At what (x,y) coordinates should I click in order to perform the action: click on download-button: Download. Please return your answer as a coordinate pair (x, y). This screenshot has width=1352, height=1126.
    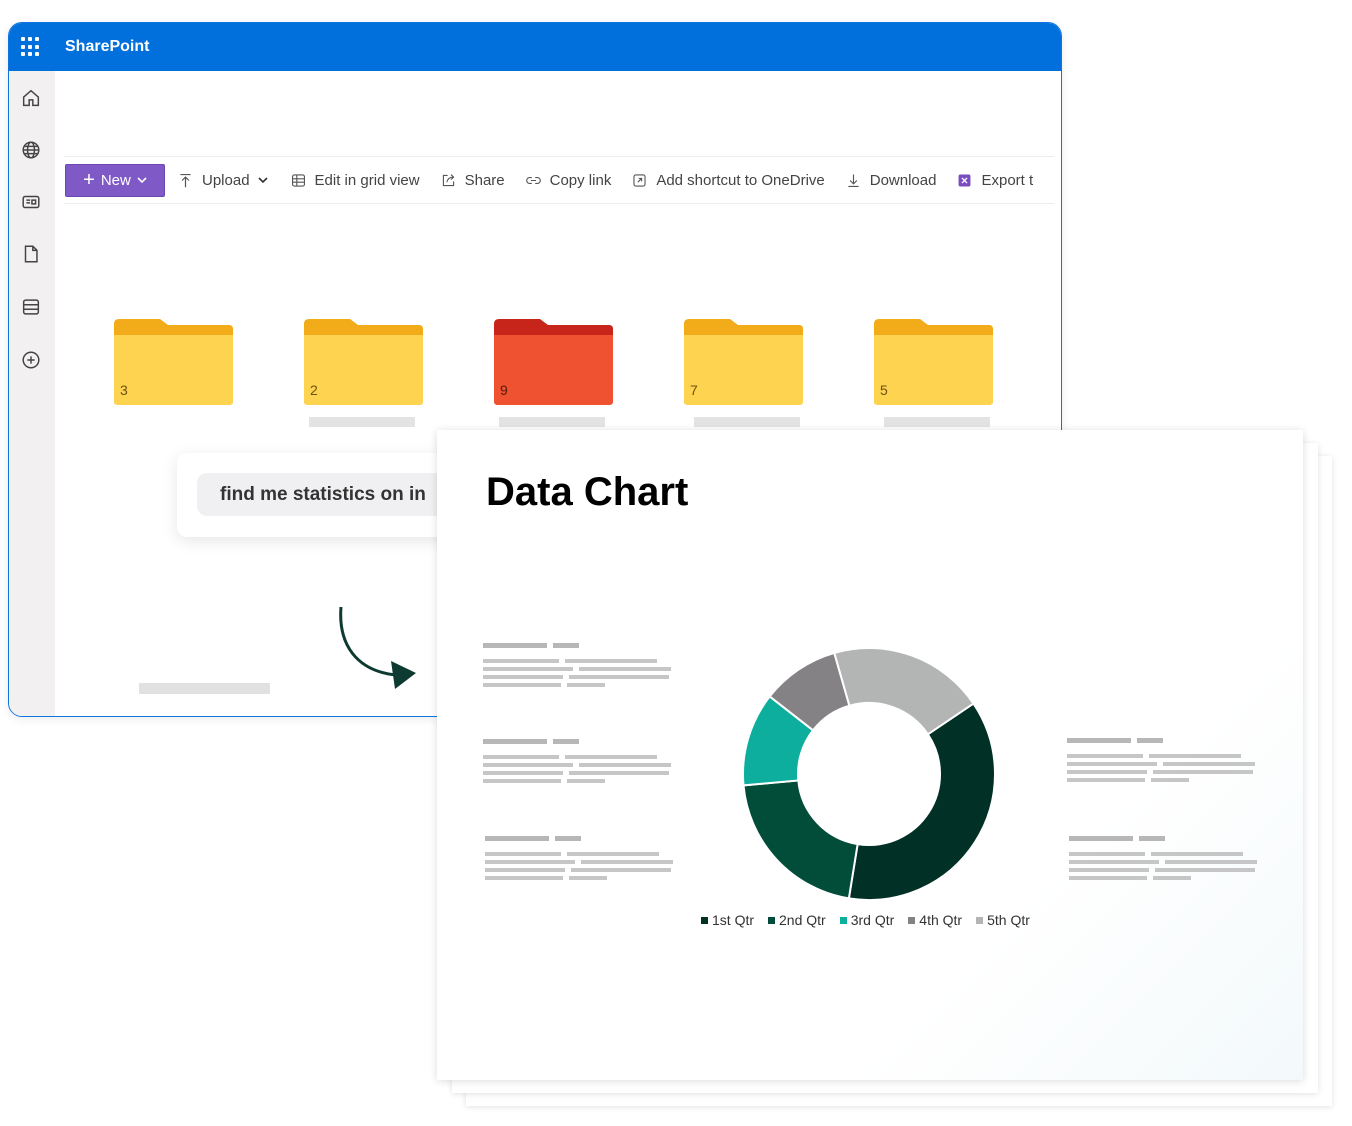
    Looking at the image, I should click on (891, 180).